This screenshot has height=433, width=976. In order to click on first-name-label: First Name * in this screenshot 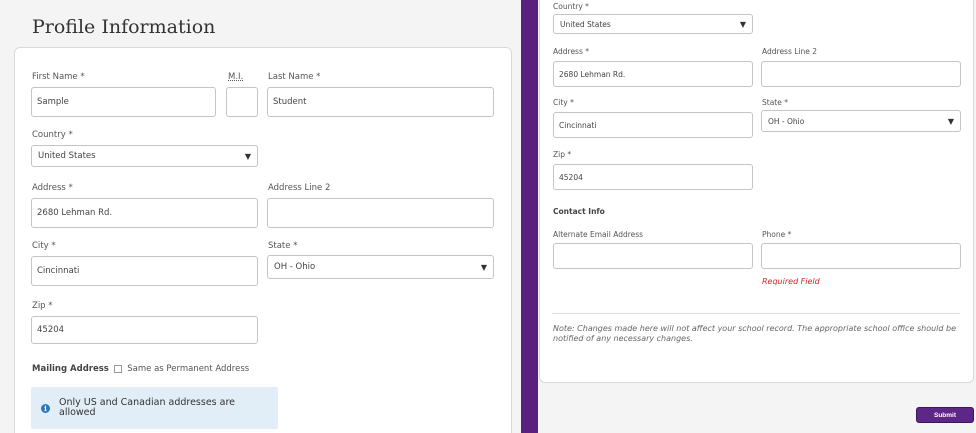, I will do `click(58, 77)`.